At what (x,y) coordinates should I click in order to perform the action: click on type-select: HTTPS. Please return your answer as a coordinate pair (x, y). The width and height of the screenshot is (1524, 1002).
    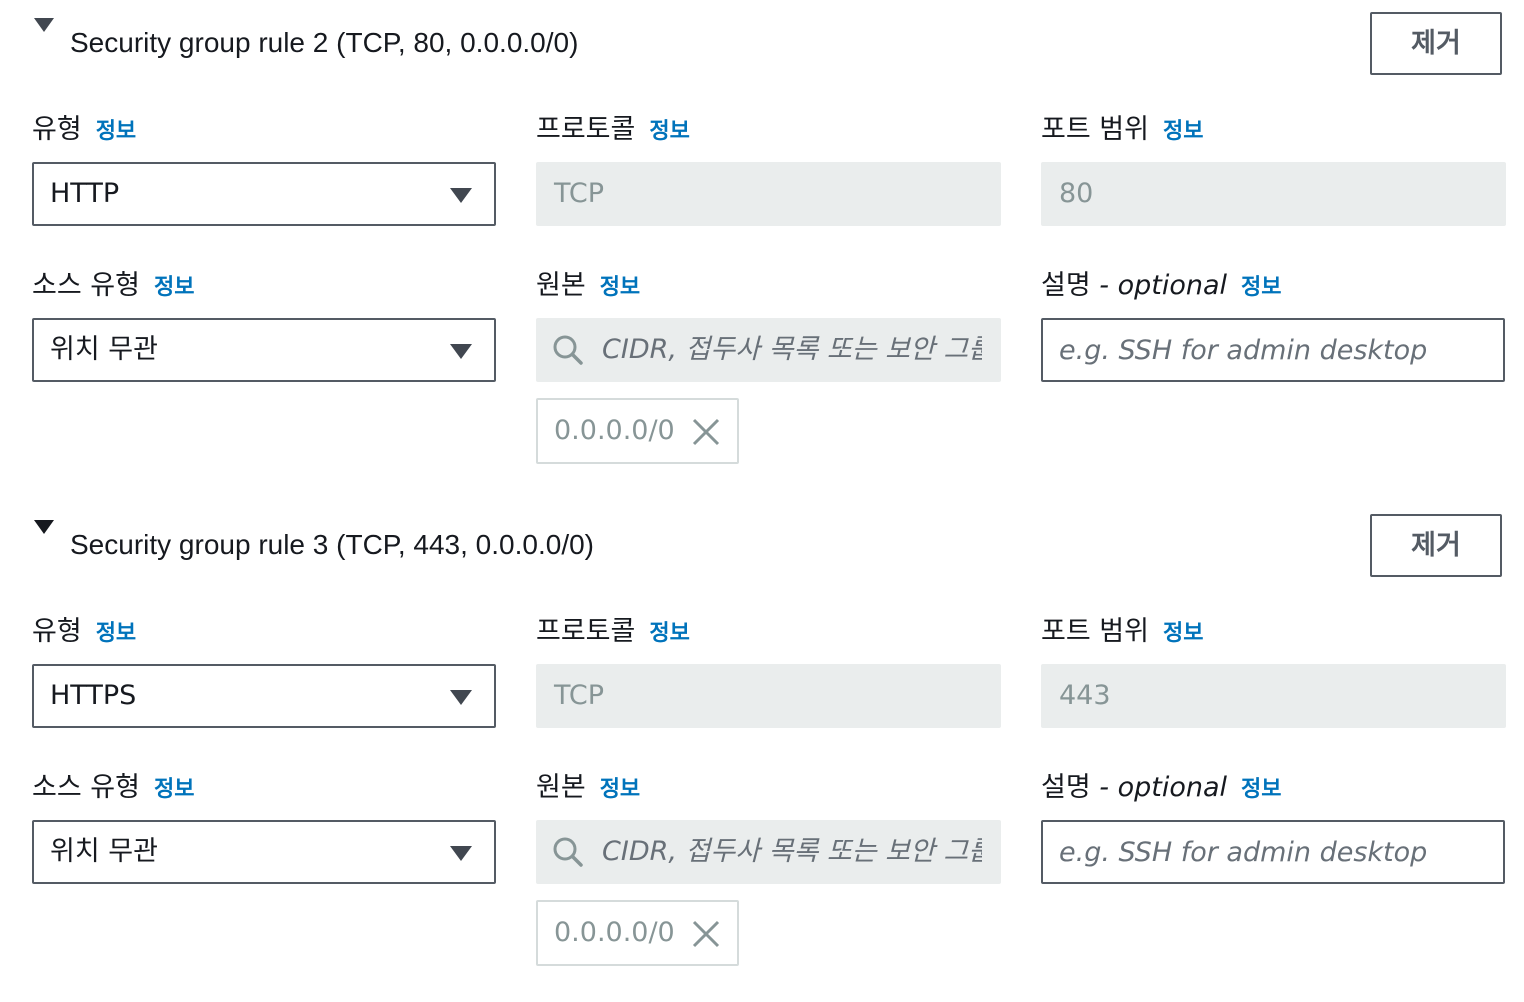
    Looking at the image, I should click on (264, 696).